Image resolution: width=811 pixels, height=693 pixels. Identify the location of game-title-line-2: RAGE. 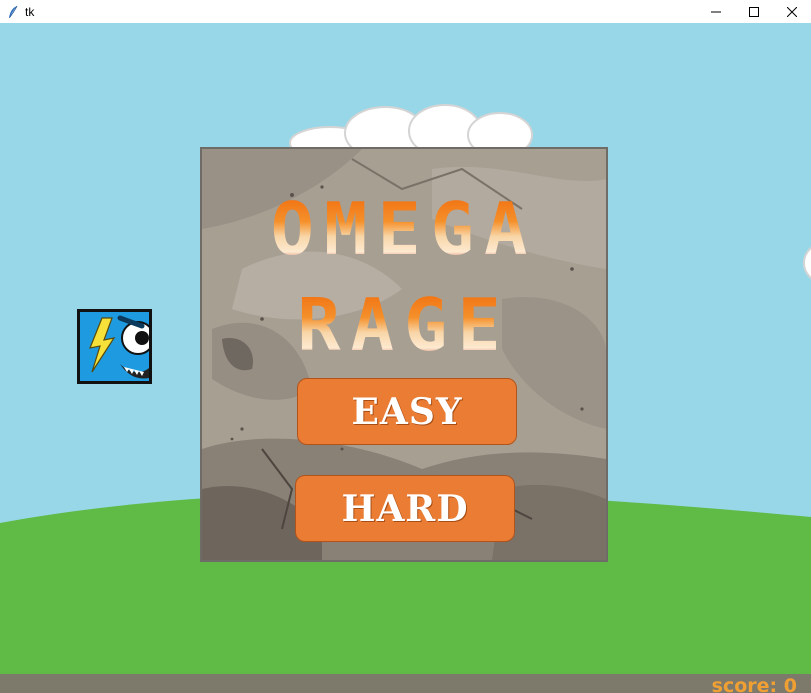
(404, 325).